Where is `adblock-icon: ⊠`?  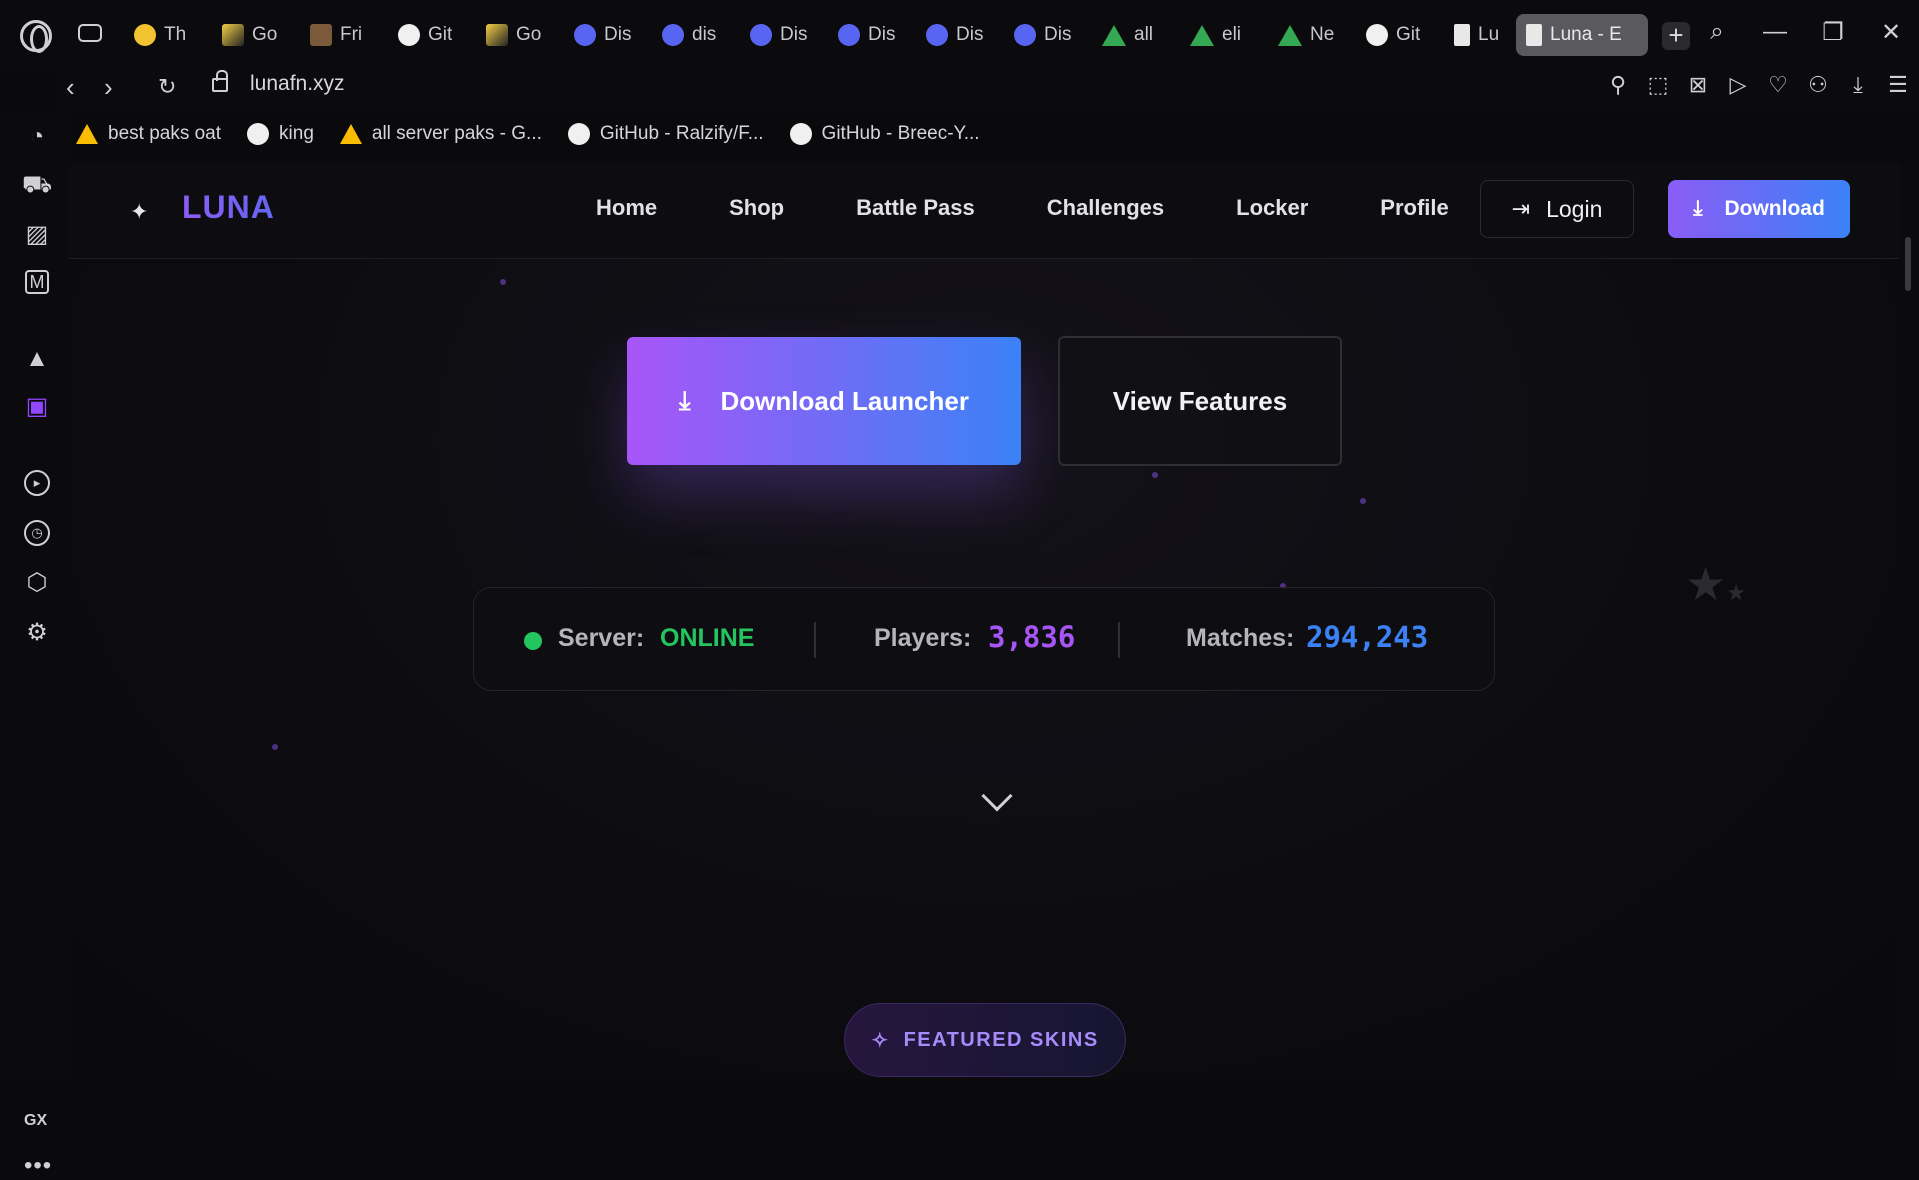
adblock-icon: ⊠ is located at coordinates (1698, 85).